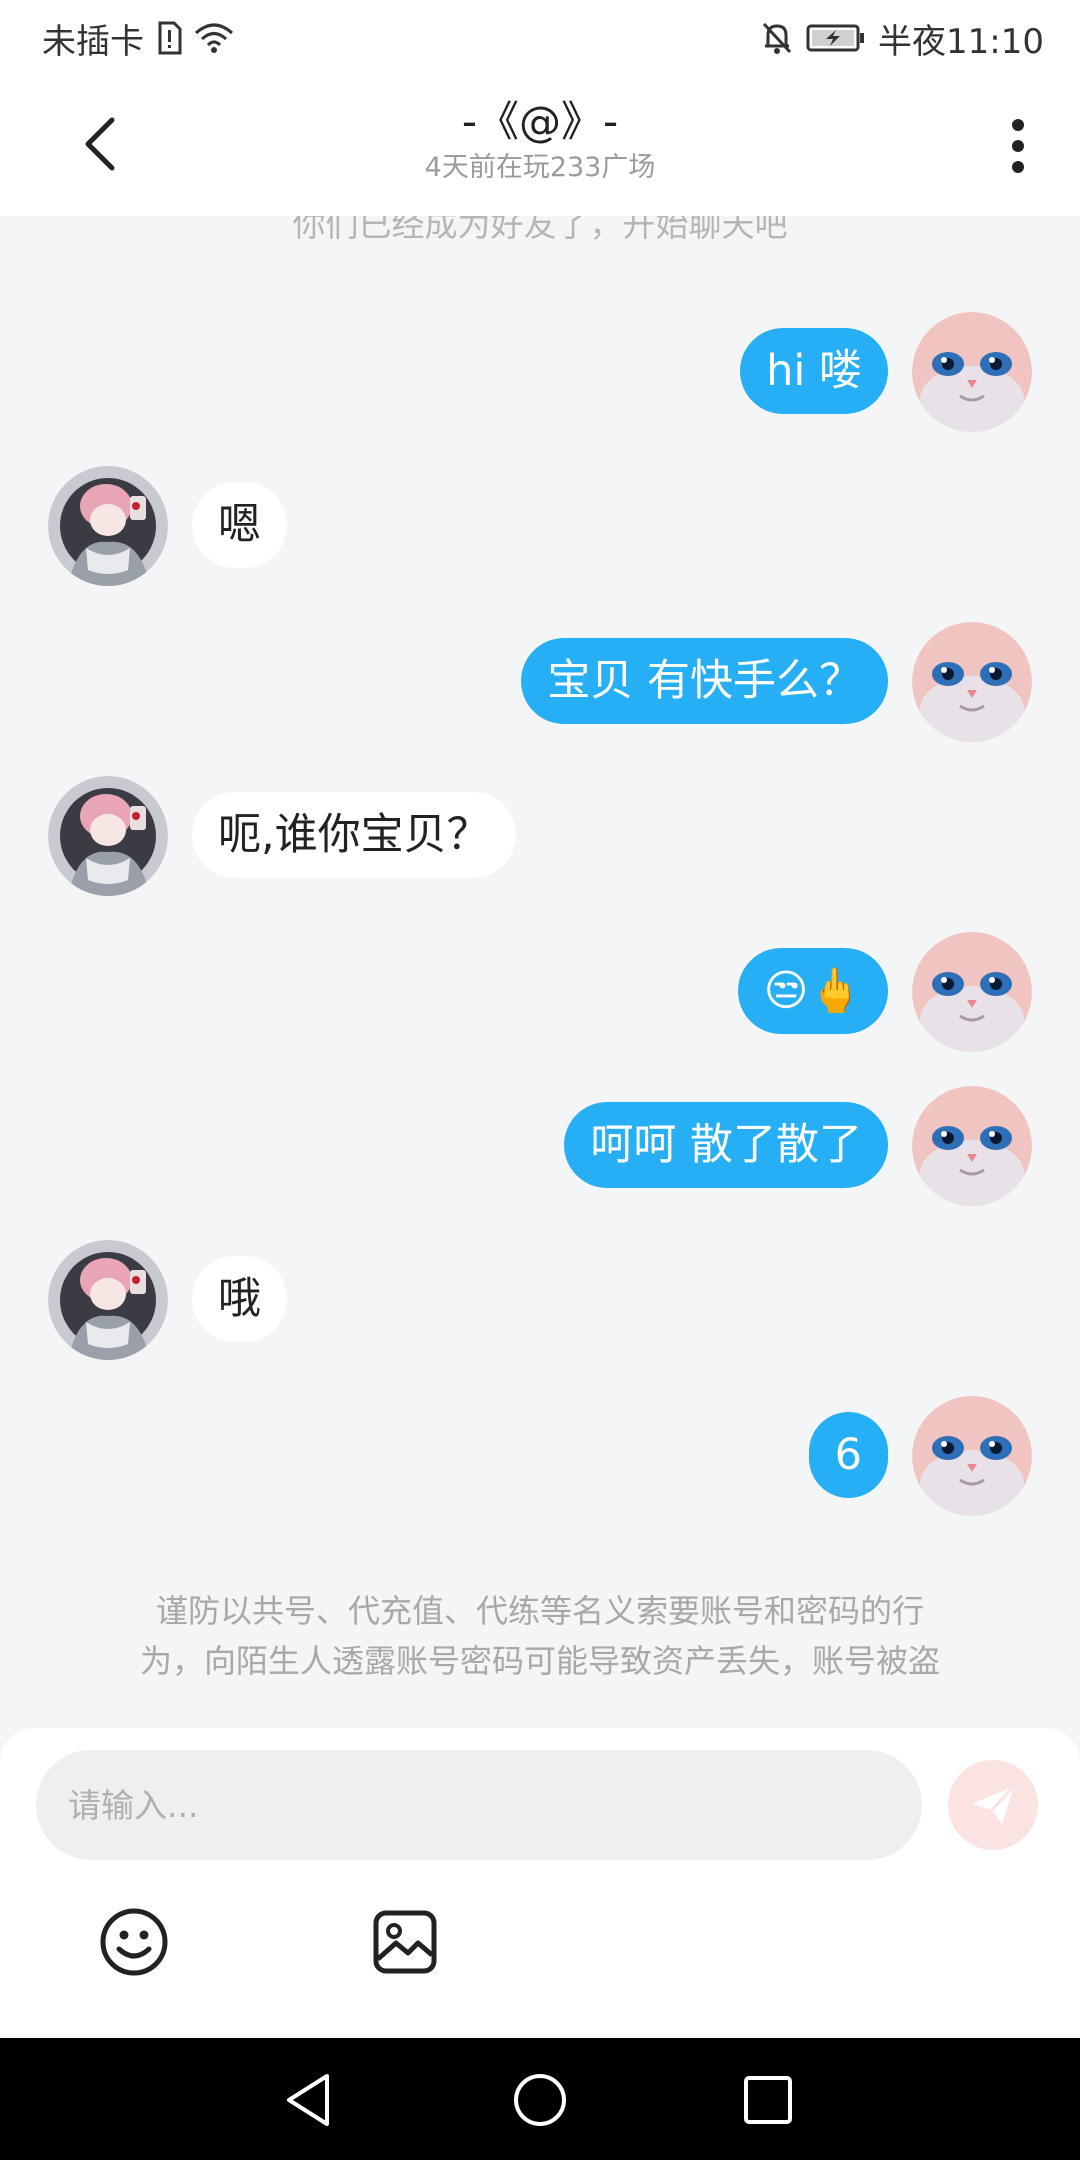 This screenshot has width=1080, height=2160. I want to click on chat-header: -《@》- 4天前在玩233广场, so click(540, 146).